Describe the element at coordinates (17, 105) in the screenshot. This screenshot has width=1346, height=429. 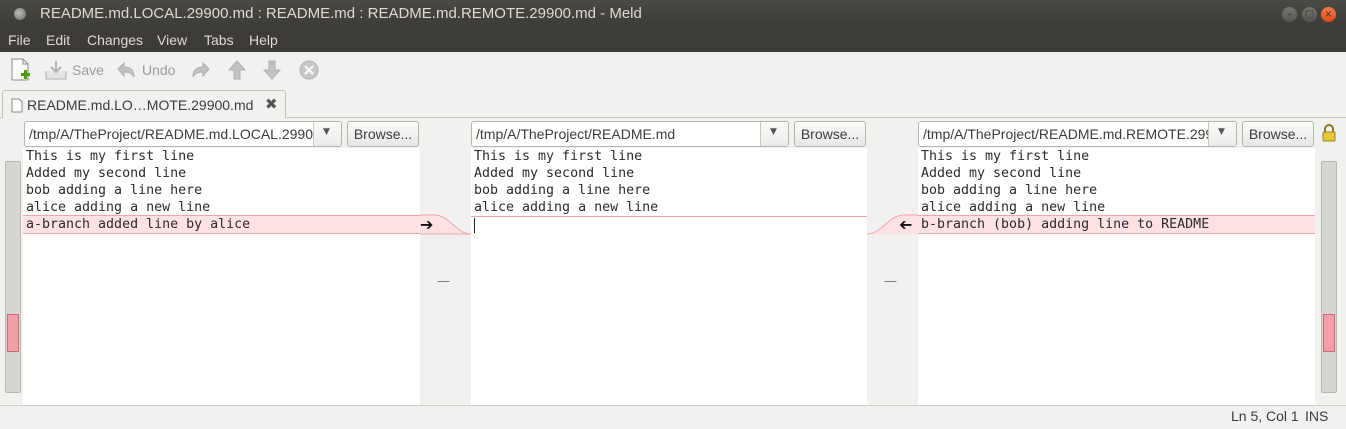
I see `document-icon` at that location.